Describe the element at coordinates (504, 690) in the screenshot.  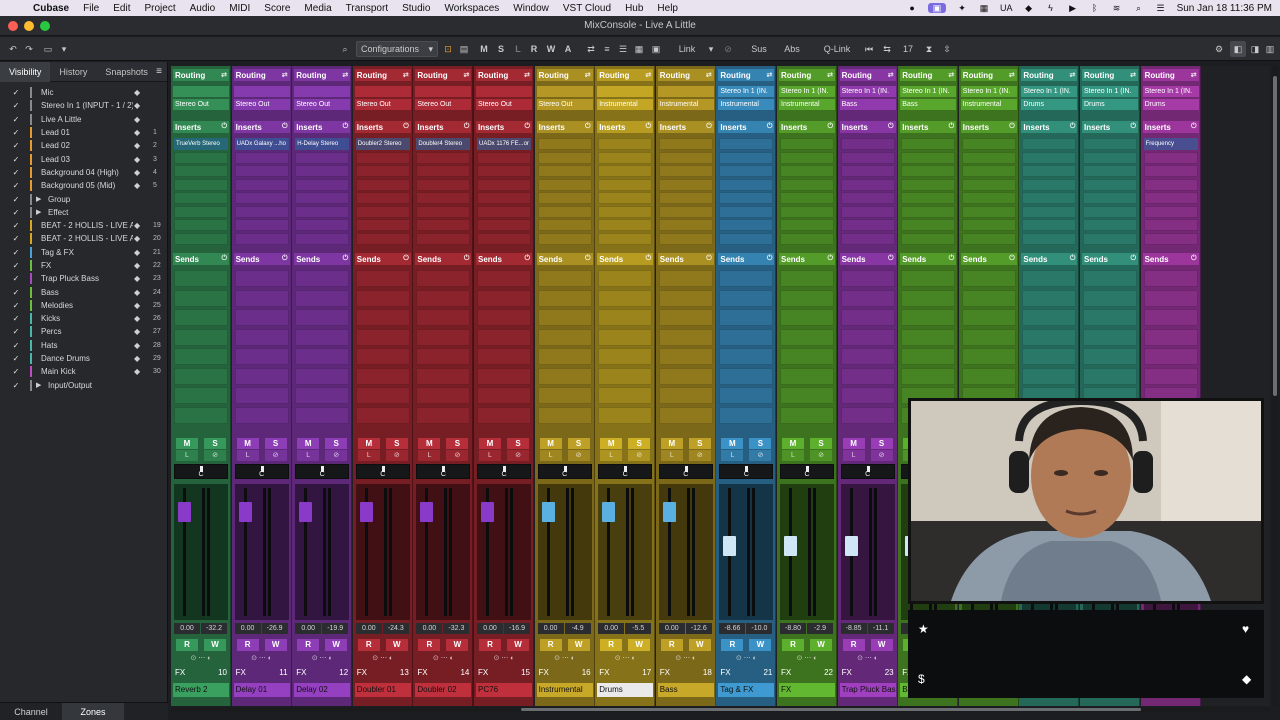
I see `channel-name: PC76` at that location.